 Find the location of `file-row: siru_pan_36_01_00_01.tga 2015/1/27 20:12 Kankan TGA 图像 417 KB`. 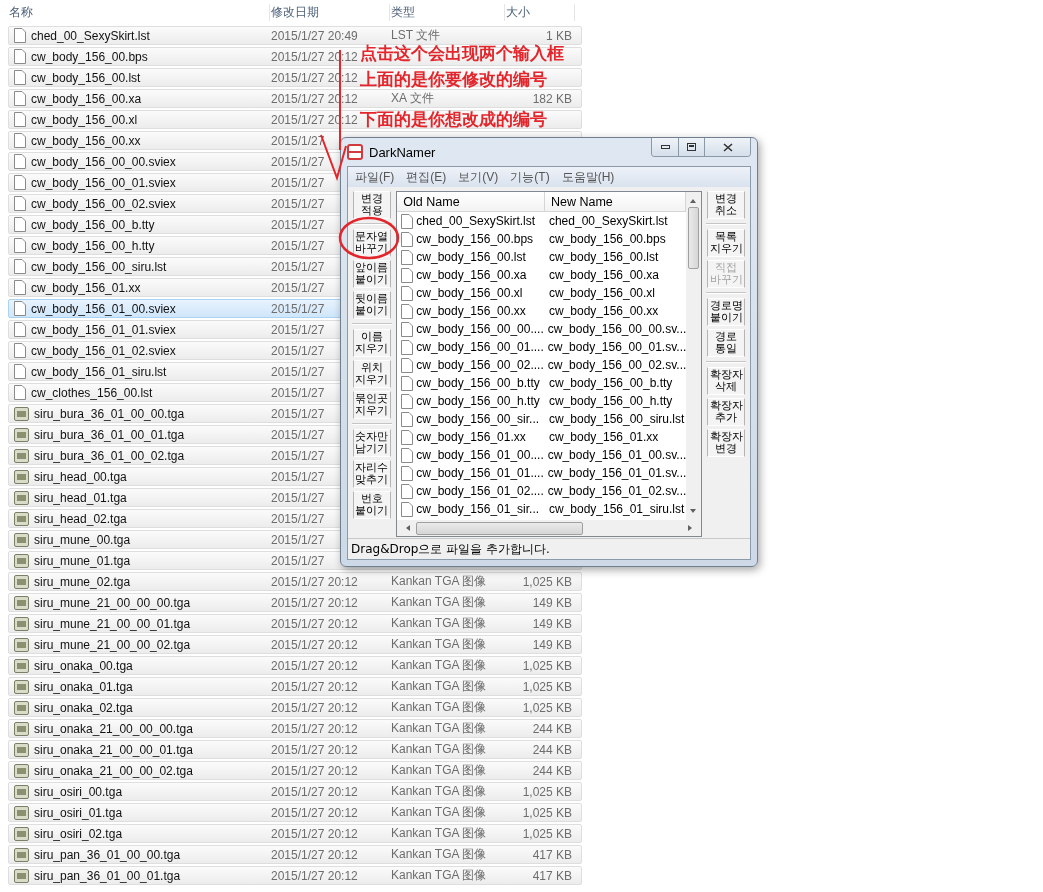

file-row: siru_pan_36_01_00_01.tga 2015/1/27 20:12 Kankan TGA 图像 417 KB is located at coordinates (295, 875).